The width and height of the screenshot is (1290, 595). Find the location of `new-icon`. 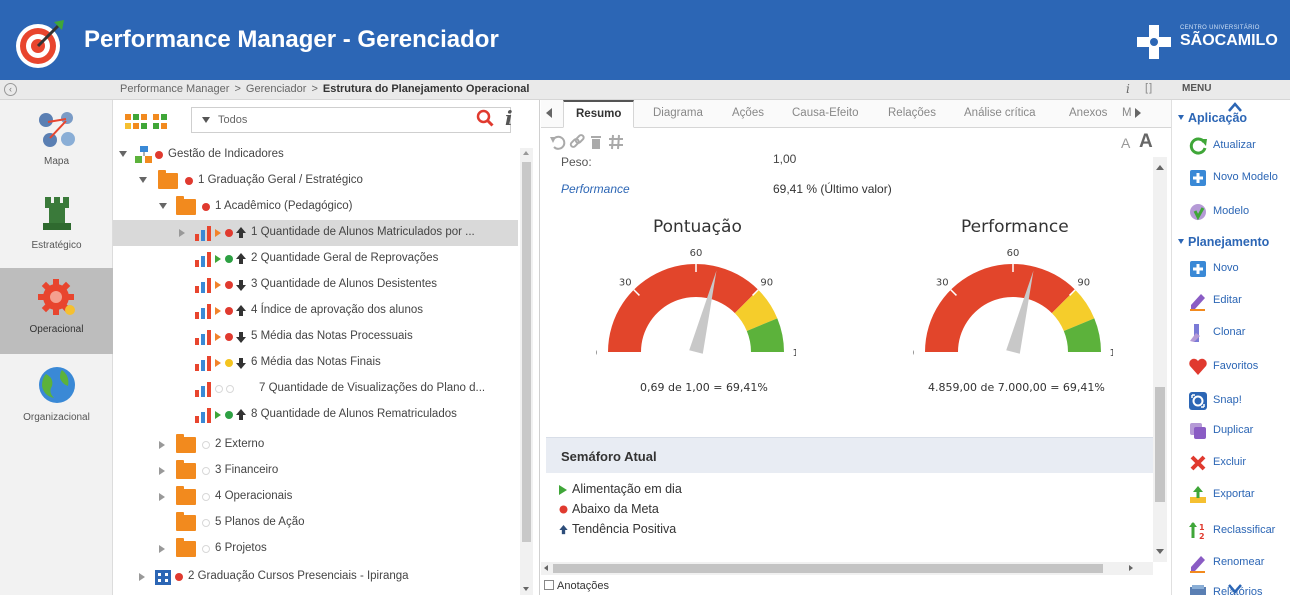

new-icon is located at coordinates (1198, 269).